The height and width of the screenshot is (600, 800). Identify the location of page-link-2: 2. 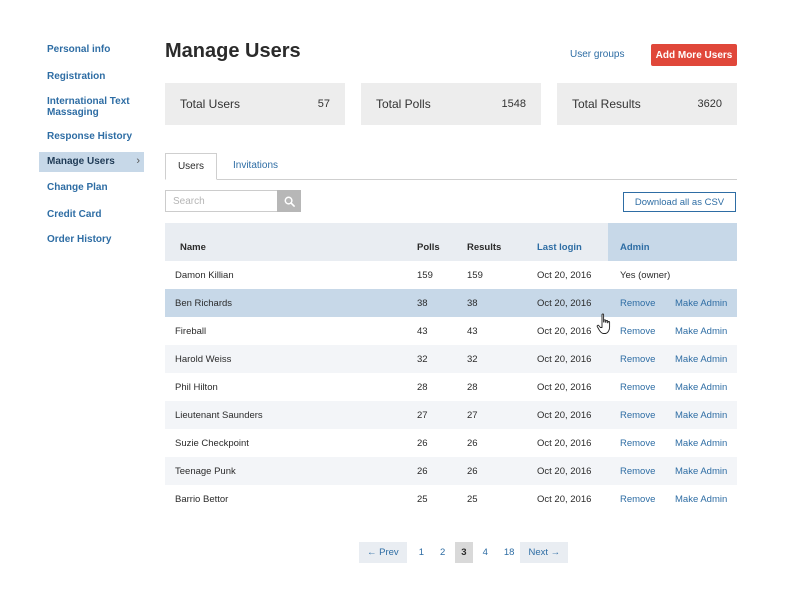
(442, 552).